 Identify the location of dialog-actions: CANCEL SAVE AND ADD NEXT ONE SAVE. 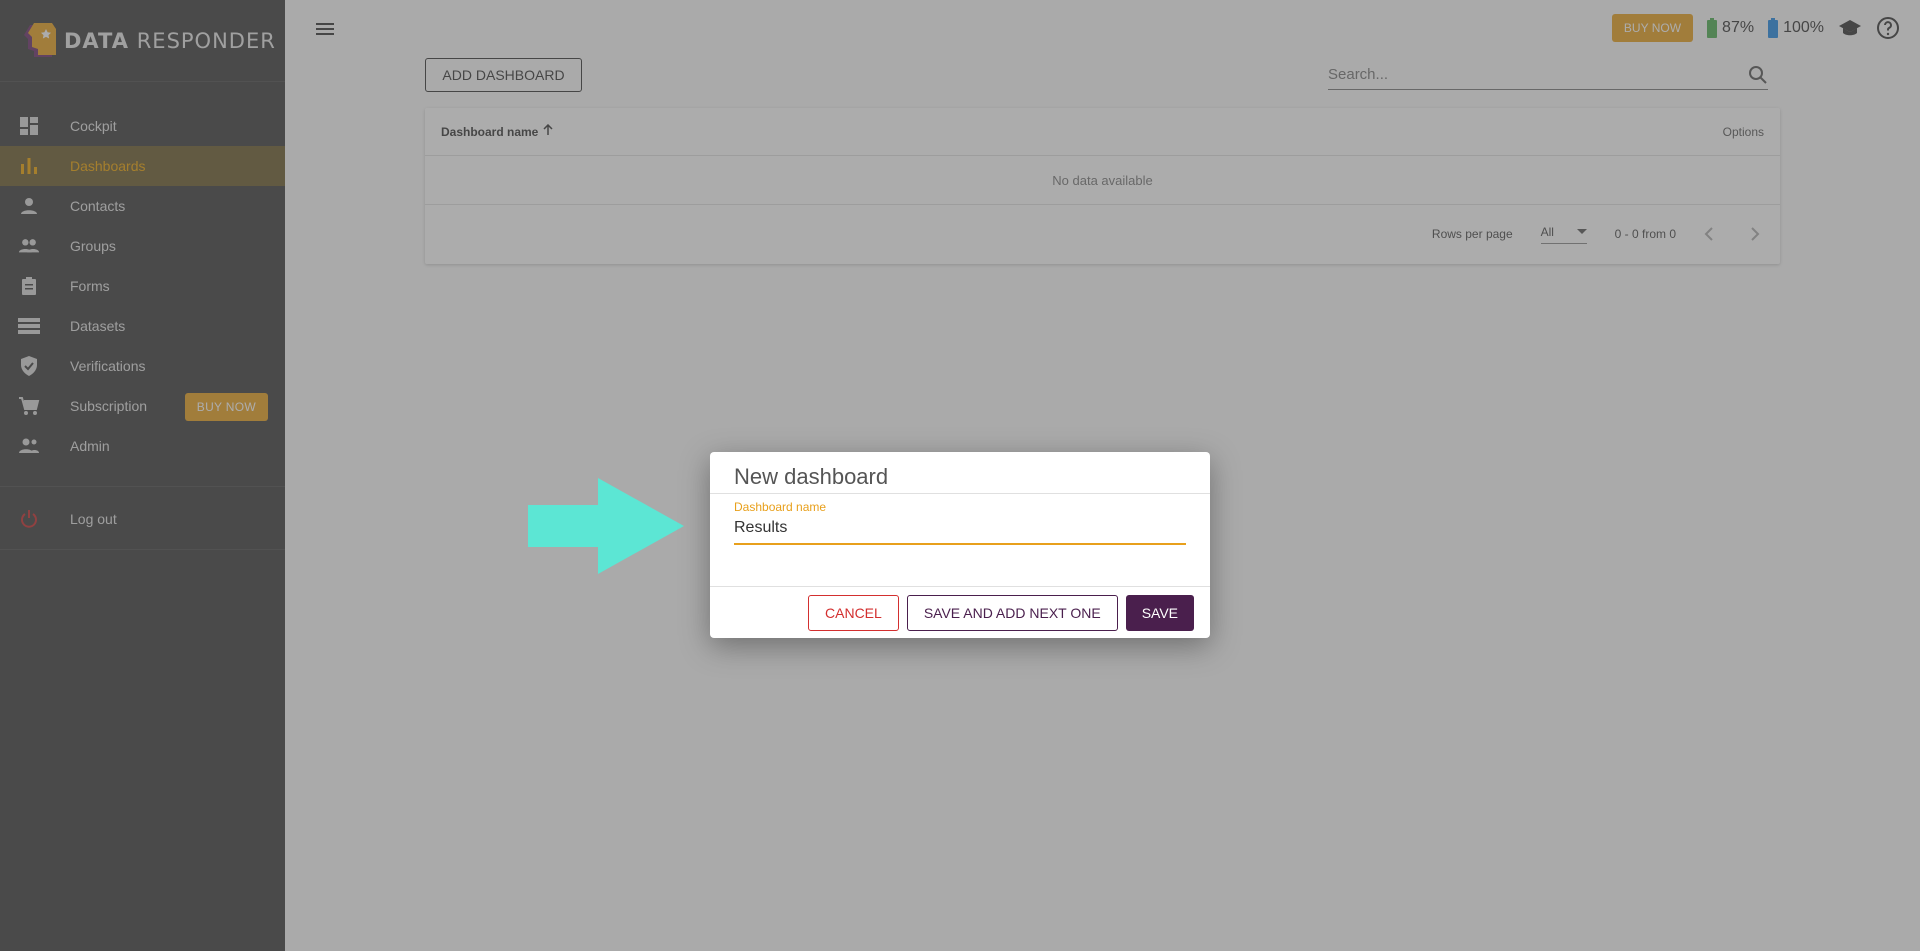
(960, 612).